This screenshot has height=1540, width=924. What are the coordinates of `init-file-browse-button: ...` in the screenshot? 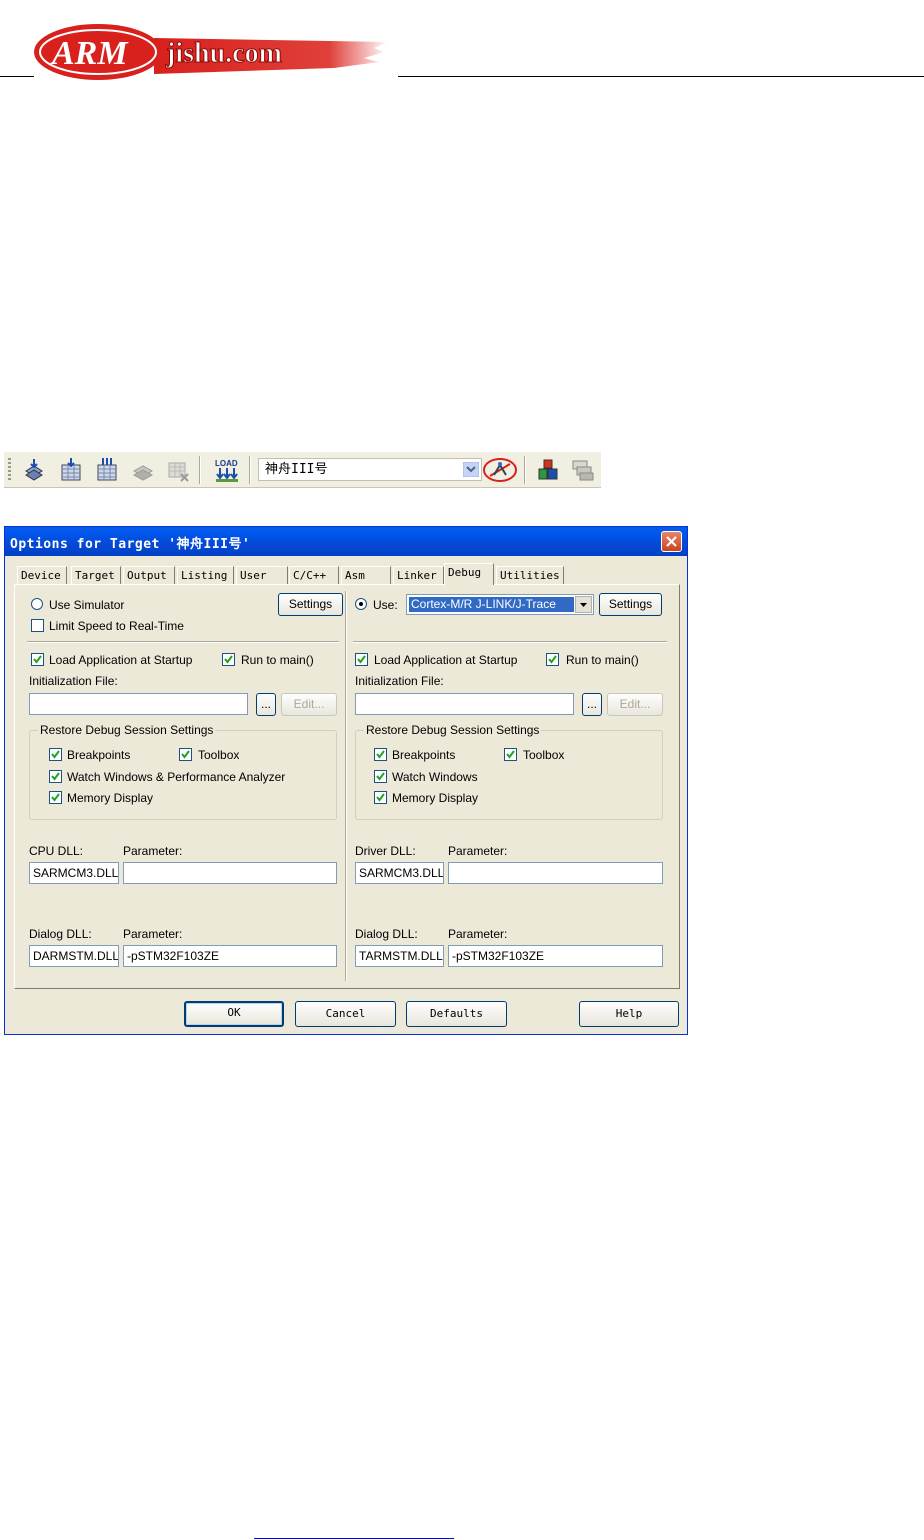 It's located at (266, 704).